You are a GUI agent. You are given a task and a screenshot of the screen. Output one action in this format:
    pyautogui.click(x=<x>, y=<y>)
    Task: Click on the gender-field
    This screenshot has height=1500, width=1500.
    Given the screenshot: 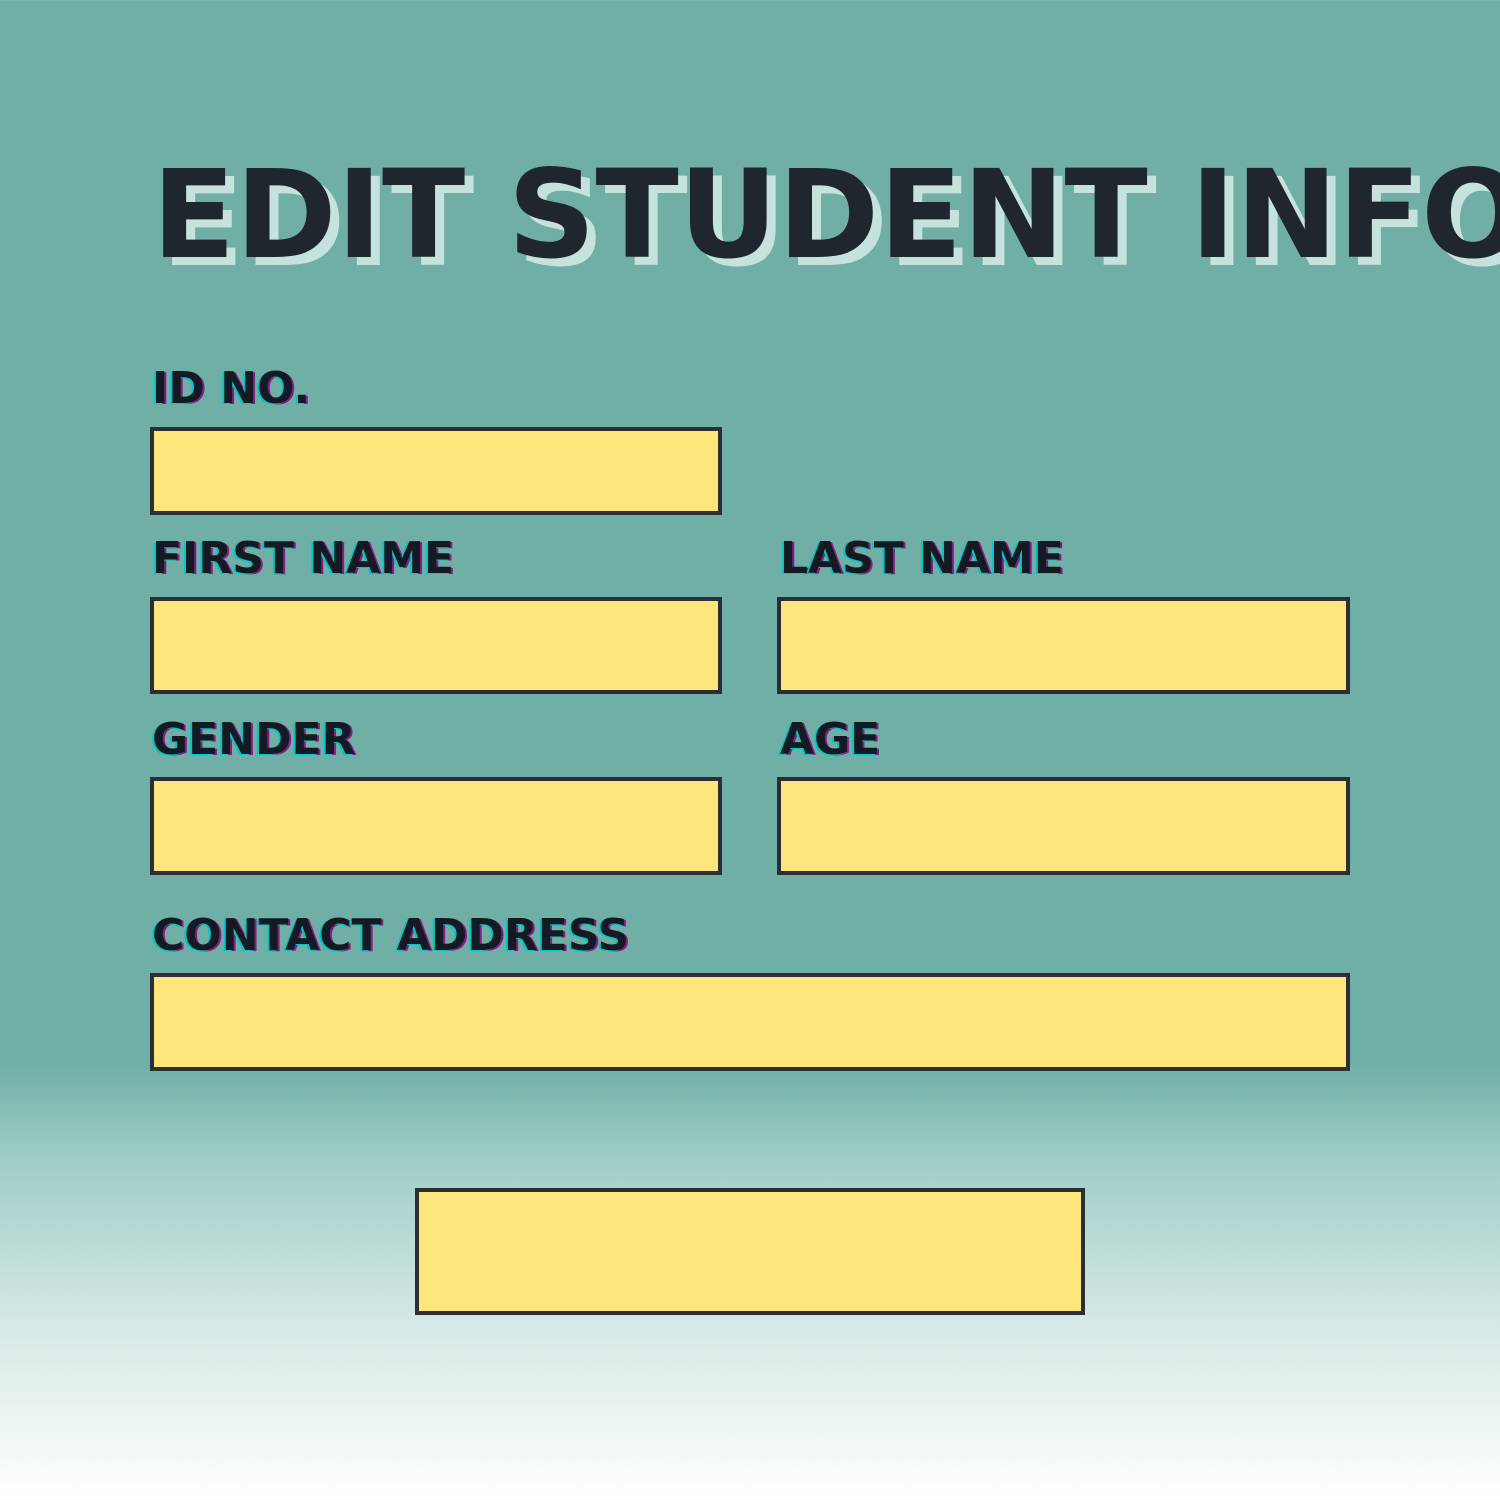 What is the action you would take?
    pyautogui.click(x=436, y=826)
    